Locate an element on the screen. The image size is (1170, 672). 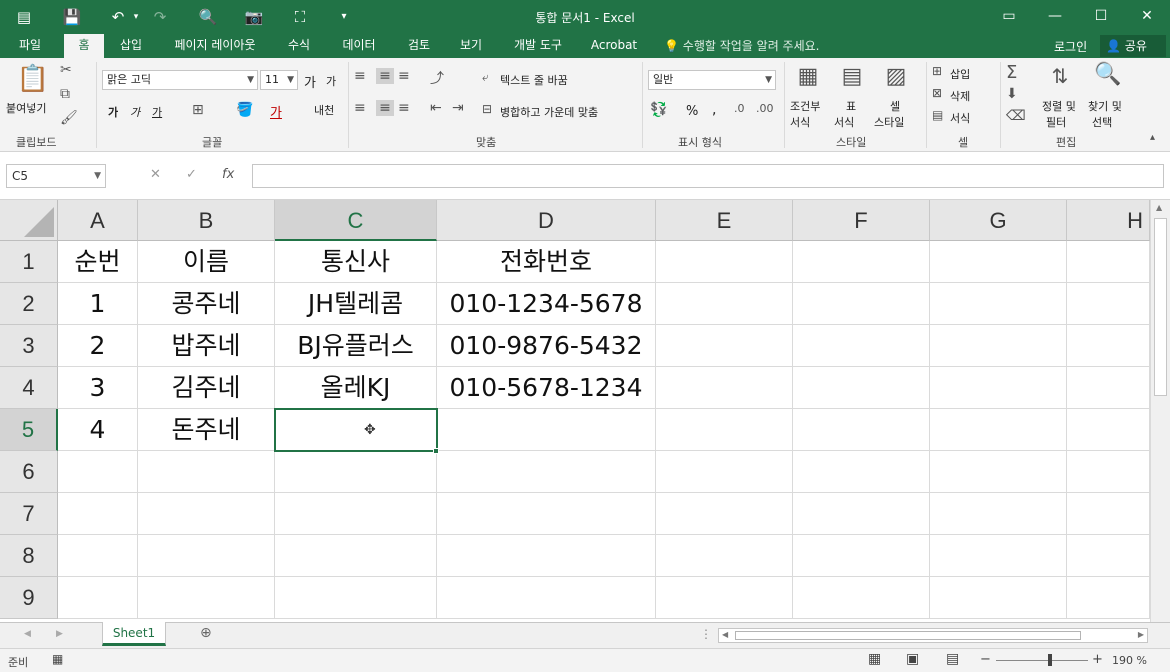
increase-decimal-icon: .0 is located at coordinates (739, 108).